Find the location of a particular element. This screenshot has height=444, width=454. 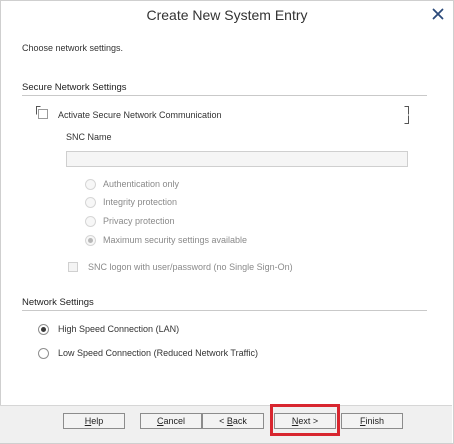

focus-corner-top-right is located at coordinates (406, 110).